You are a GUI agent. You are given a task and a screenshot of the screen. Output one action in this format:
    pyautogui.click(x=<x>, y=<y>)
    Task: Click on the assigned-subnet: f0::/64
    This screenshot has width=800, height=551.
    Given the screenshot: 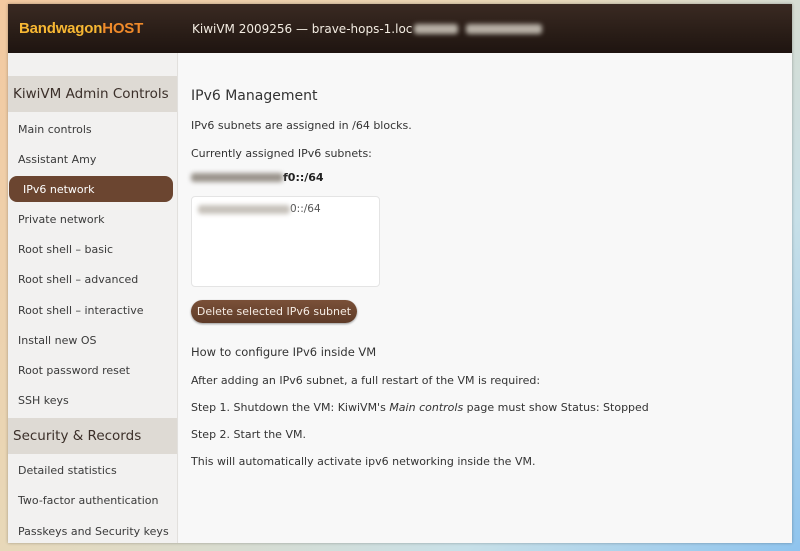 What is the action you would take?
    pyautogui.click(x=257, y=177)
    